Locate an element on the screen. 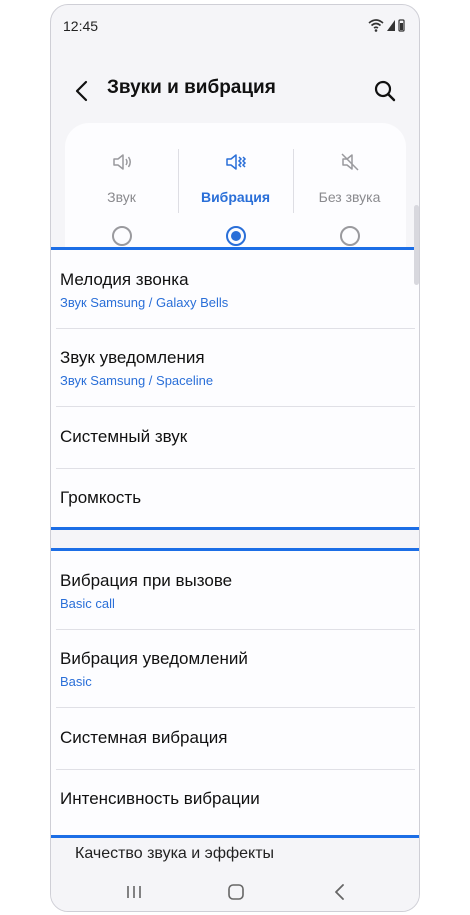  list-item-vibration-intensity: Интенсивность вибрации is located at coordinates (235, 799).